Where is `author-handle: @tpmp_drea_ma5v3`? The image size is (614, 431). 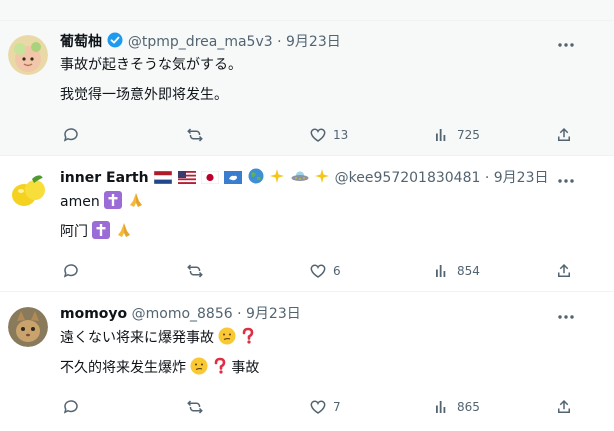 author-handle: @tpmp_drea_ma5v3 is located at coordinates (200, 42).